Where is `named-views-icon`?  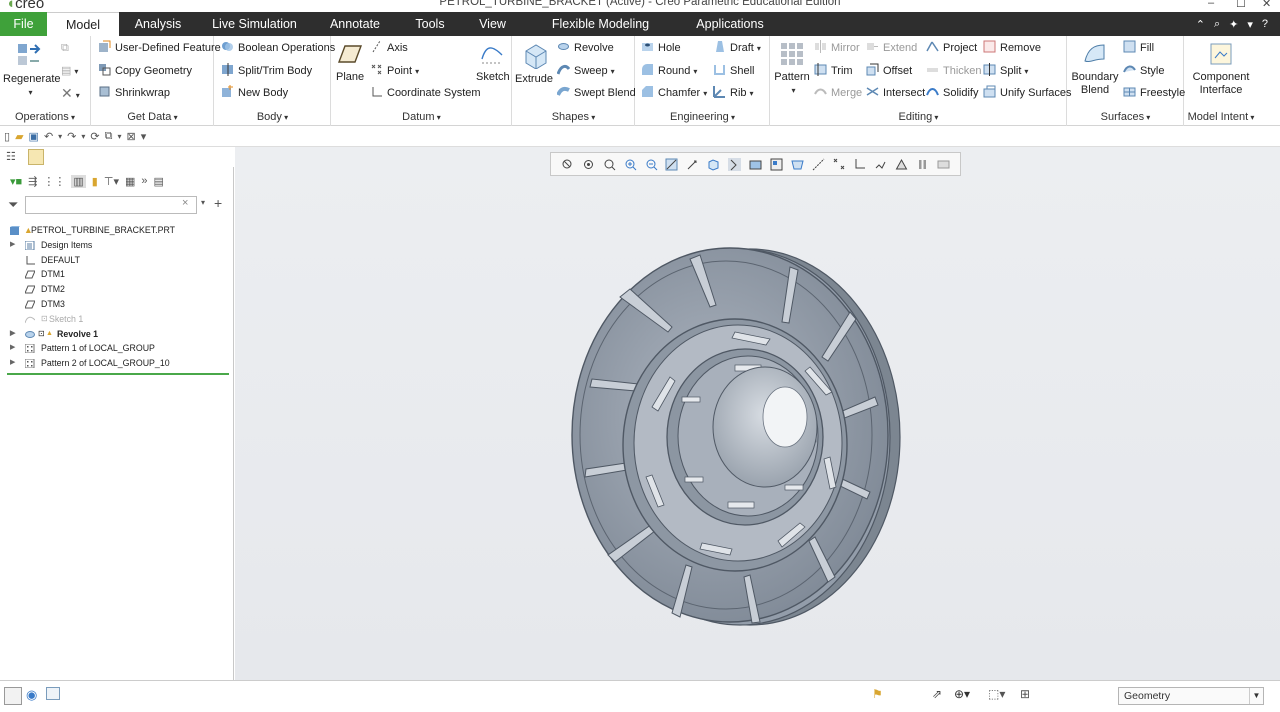 named-views-icon is located at coordinates (735, 164).